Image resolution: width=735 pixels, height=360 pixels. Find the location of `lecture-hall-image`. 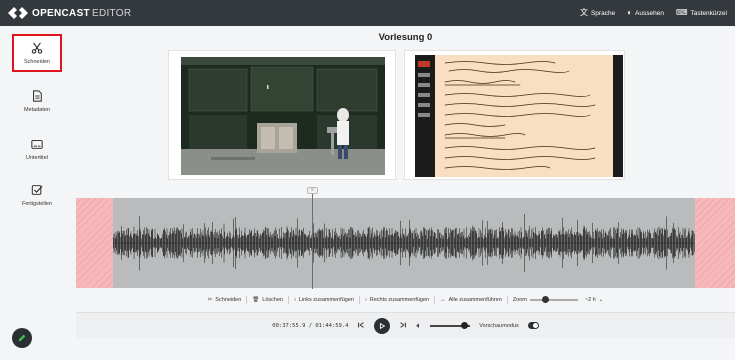

lecture-hall-image is located at coordinates (283, 116).